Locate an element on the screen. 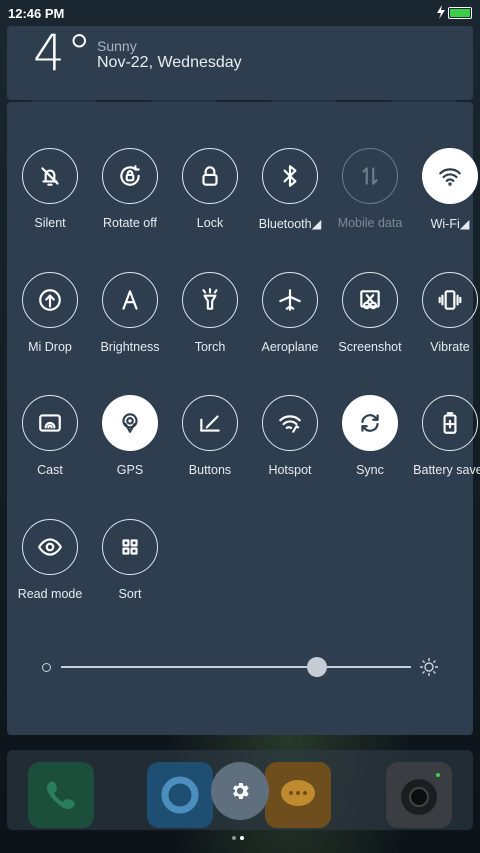  weather-date: Nov-22, Wednesday is located at coordinates (169, 62).